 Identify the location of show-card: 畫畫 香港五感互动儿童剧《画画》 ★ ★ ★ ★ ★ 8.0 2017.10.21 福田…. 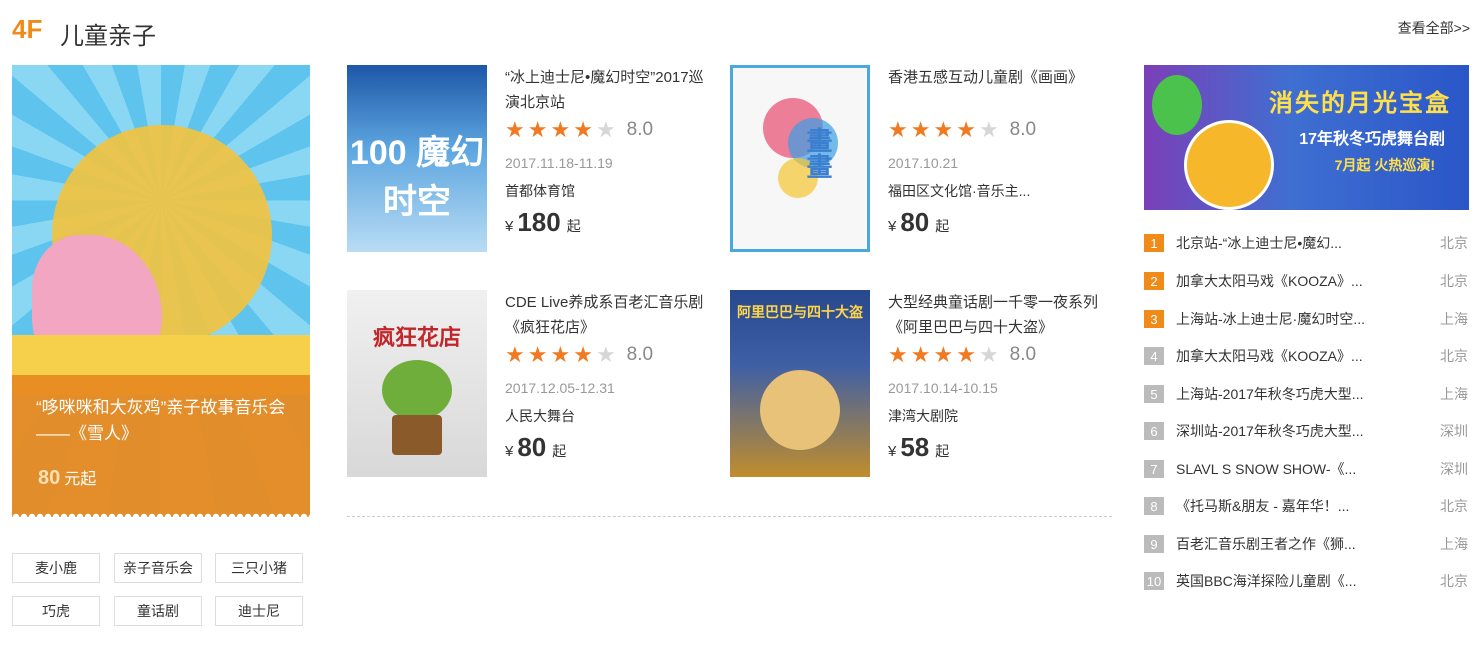
(915, 158).